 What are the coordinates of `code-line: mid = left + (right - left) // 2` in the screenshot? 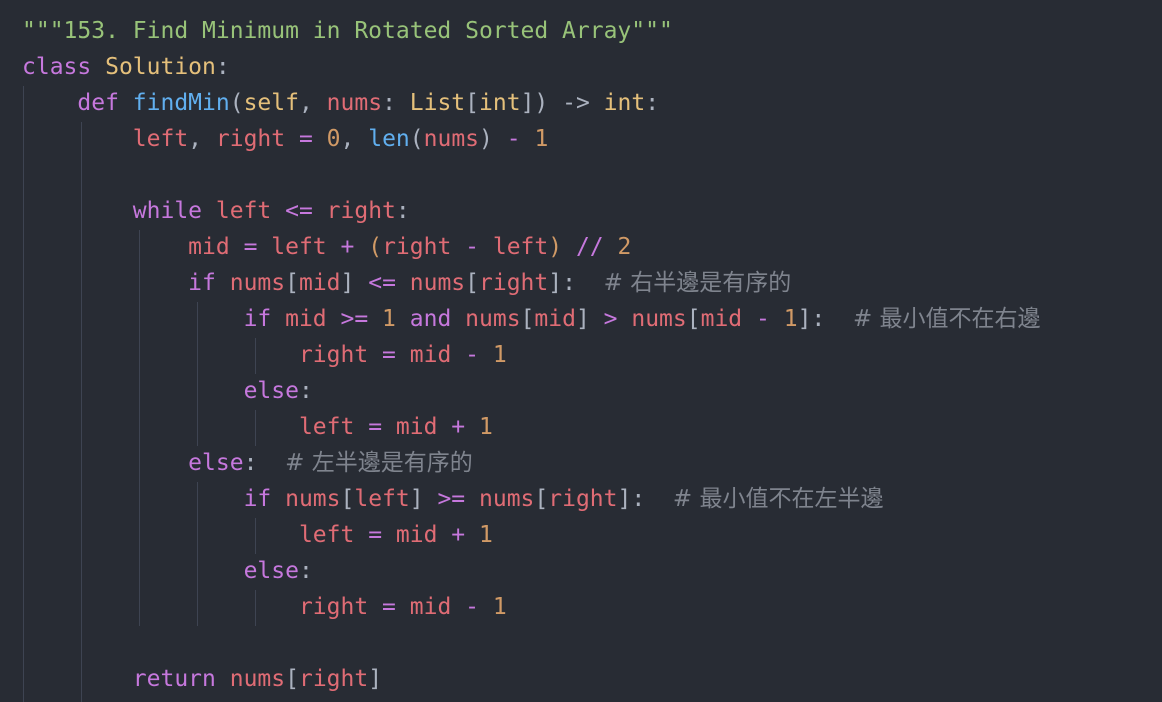 It's located at (326, 247).